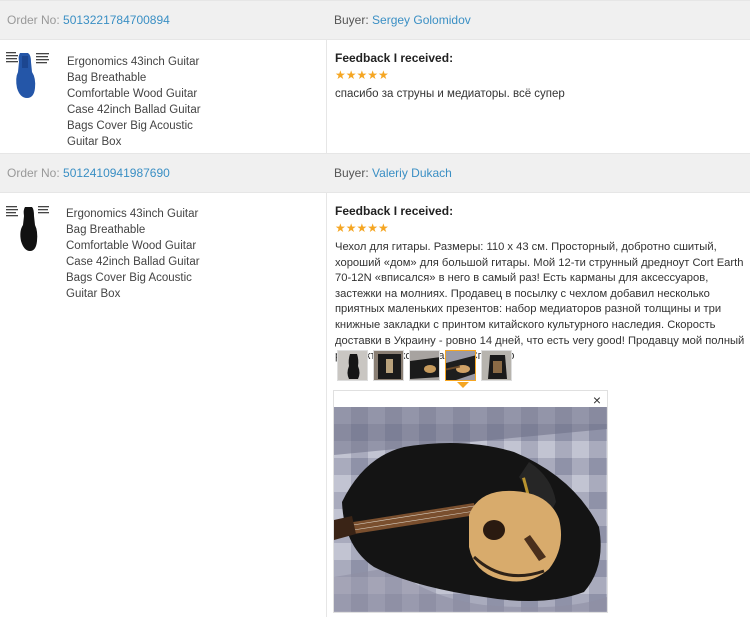 The image size is (750, 617). What do you see at coordinates (597, 400) in the screenshot?
I see `close-icon: ×` at bounding box center [597, 400].